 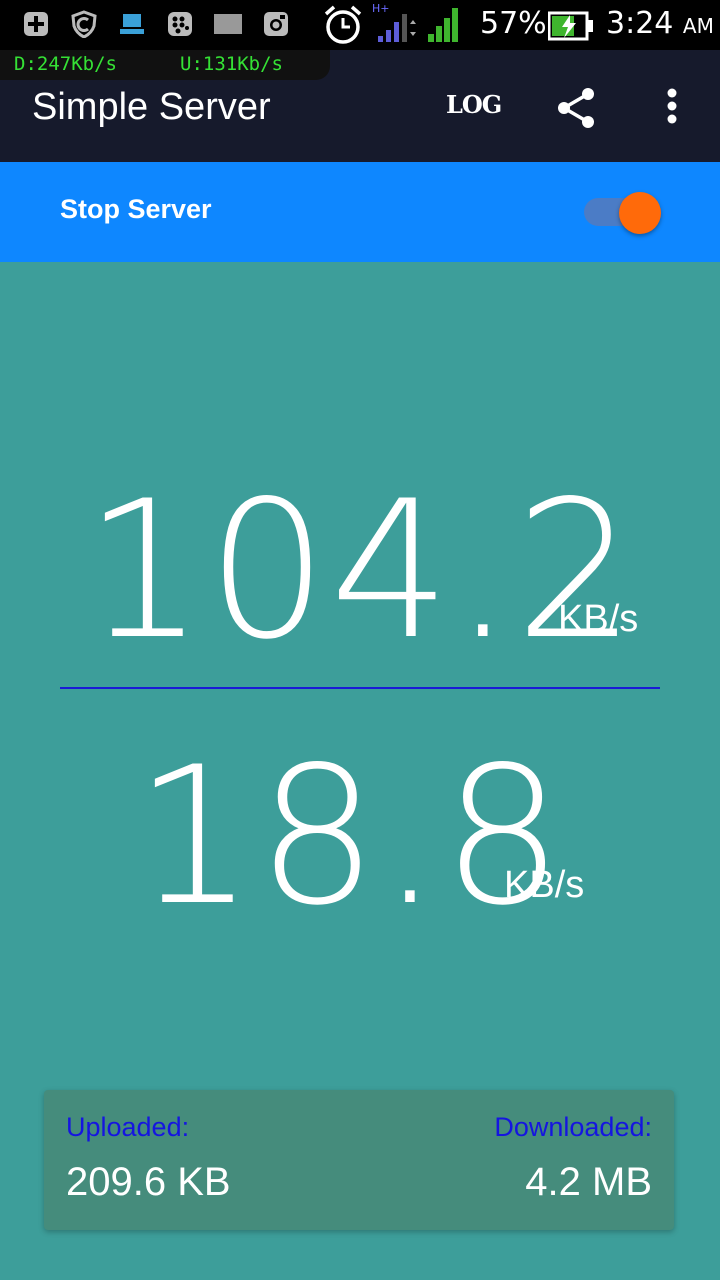 What do you see at coordinates (359, 1160) in the screenshot?
I see `transfer-summary-card: Uploaded: 209.6 KB Downloaded: 4.2 MB` at bounding box center [359, 1160].